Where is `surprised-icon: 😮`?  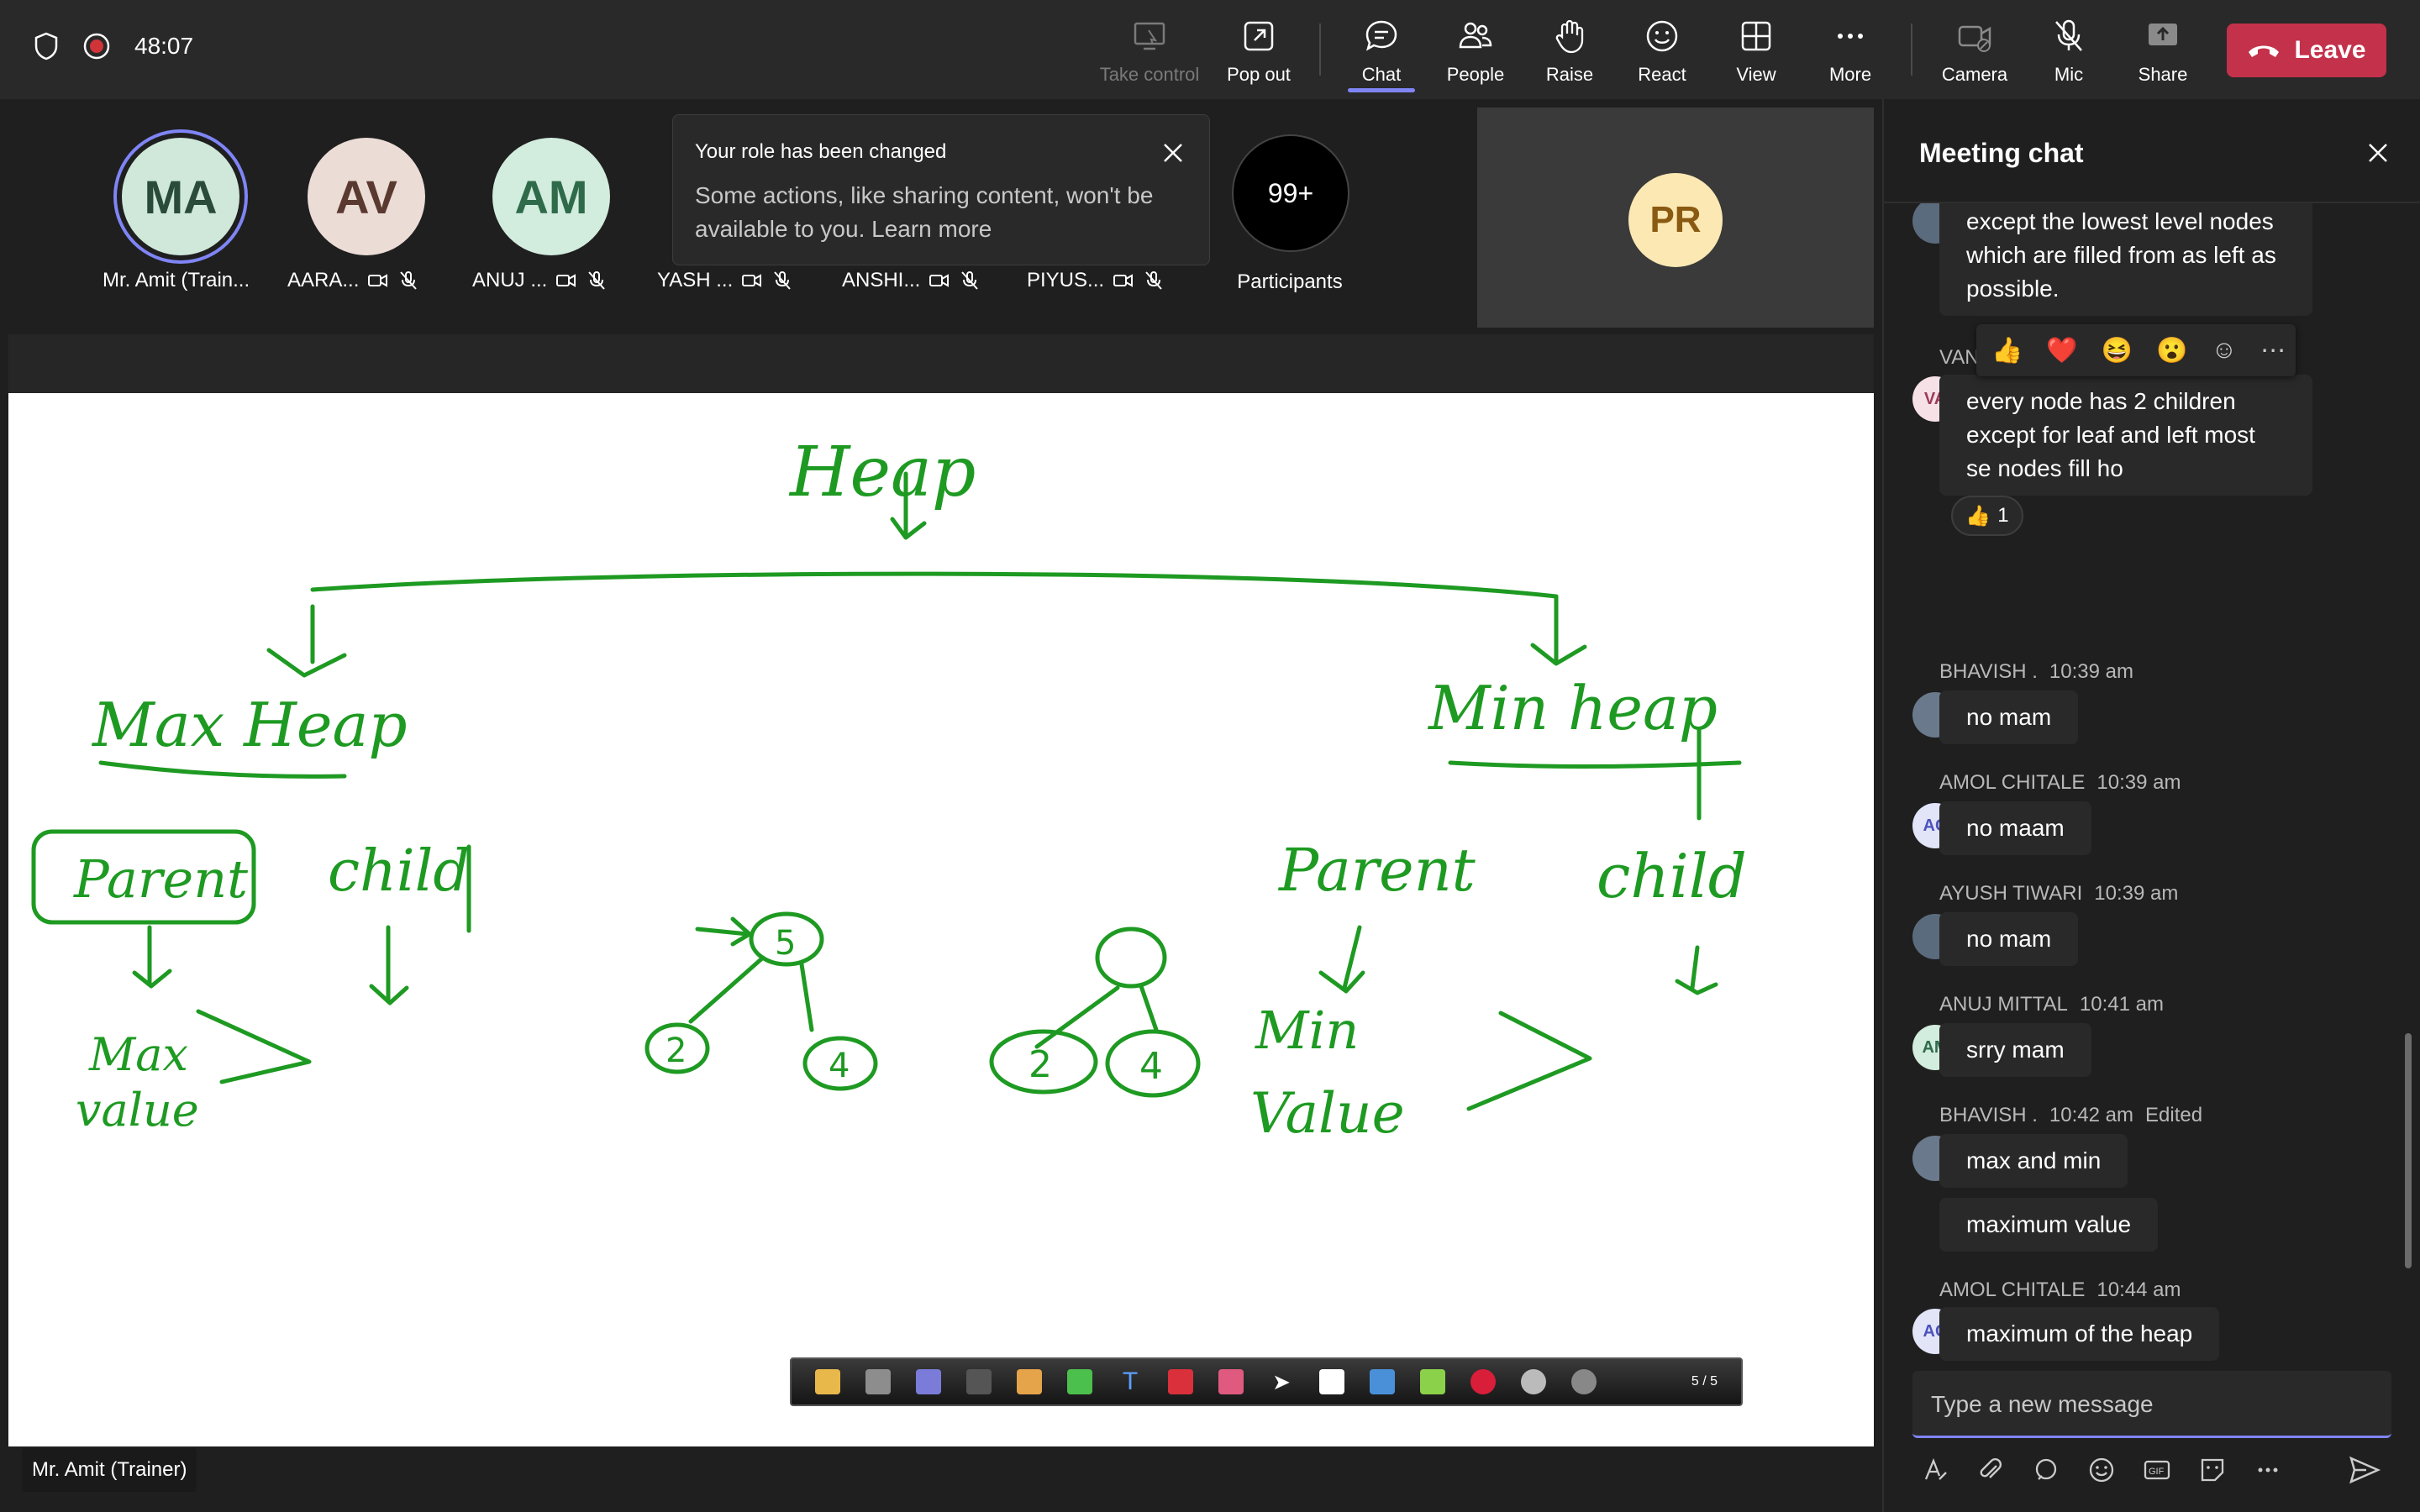 surprised-icon: 😮 is located at coordinates (2171, 350).